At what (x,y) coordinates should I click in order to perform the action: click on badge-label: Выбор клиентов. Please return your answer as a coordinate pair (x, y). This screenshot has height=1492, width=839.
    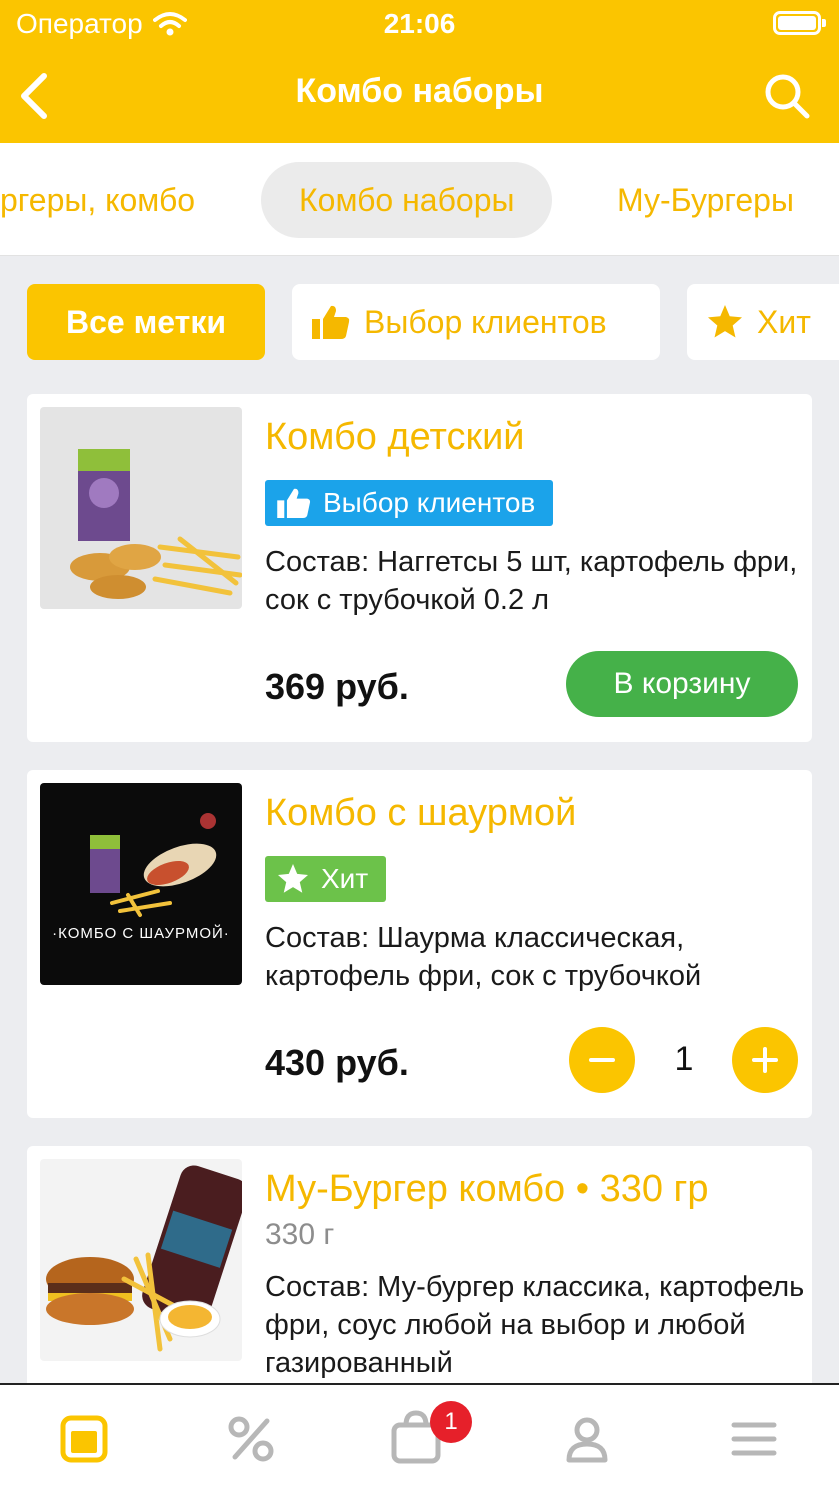
    Looking at the image, I should click on (429, 502).